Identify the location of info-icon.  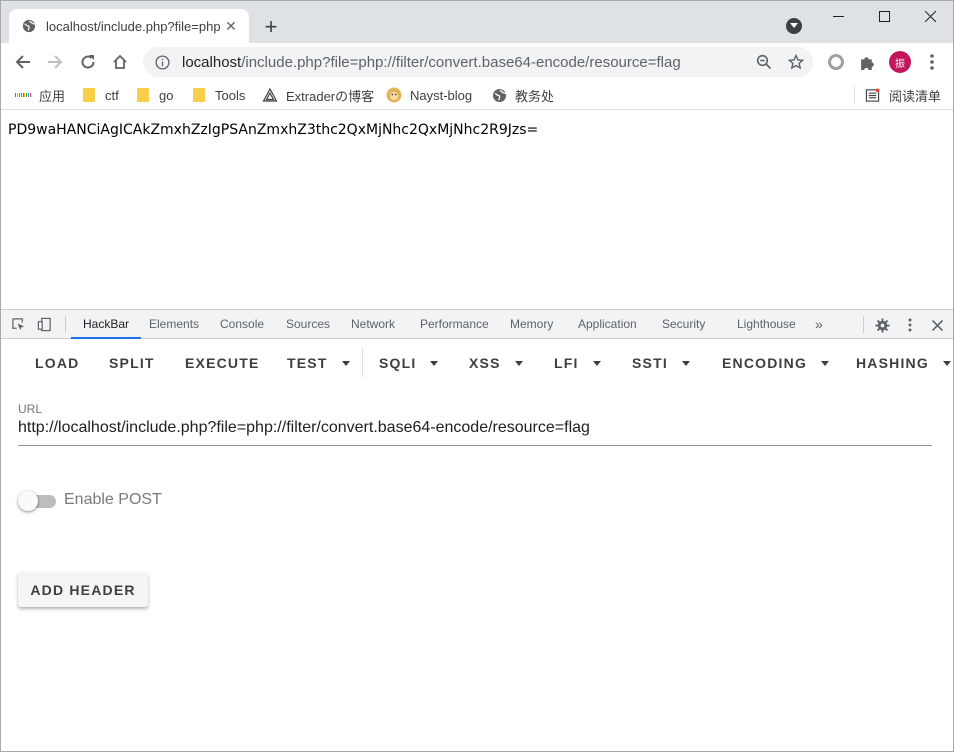
(162, 62).